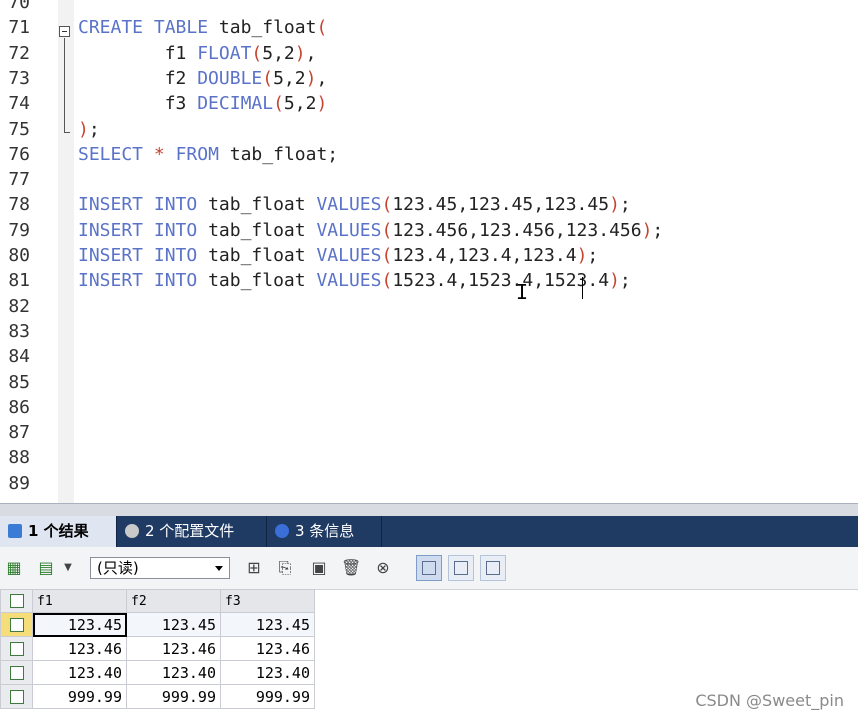 The image size is (858, 720). I want to click on sql-token: tab_float;, so click(278, 154).